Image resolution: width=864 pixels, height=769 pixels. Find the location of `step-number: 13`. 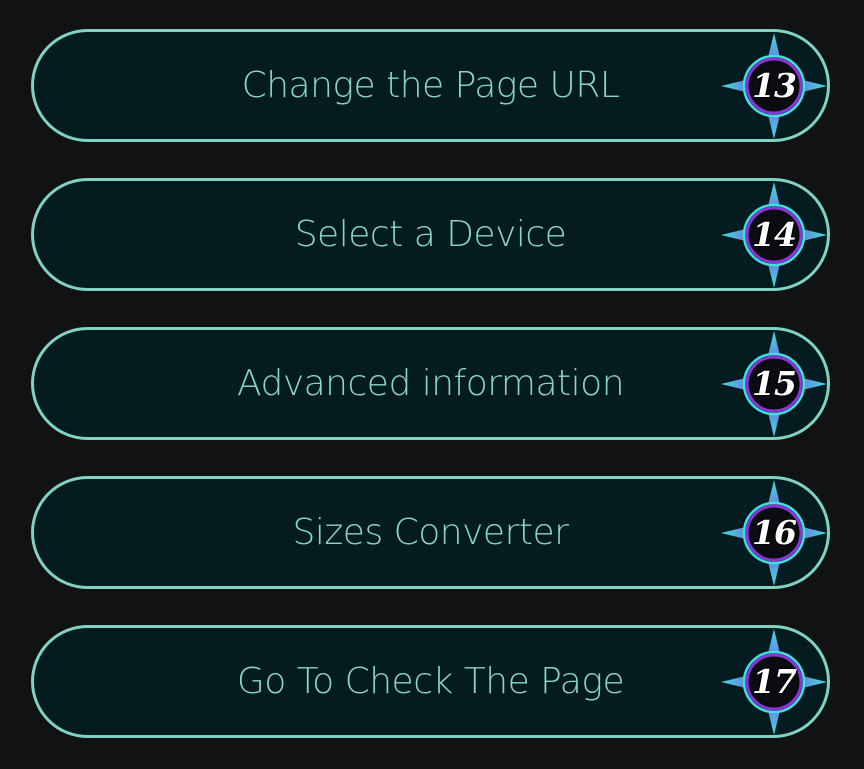

step-number: 13 is located at coordinates (774, 85).